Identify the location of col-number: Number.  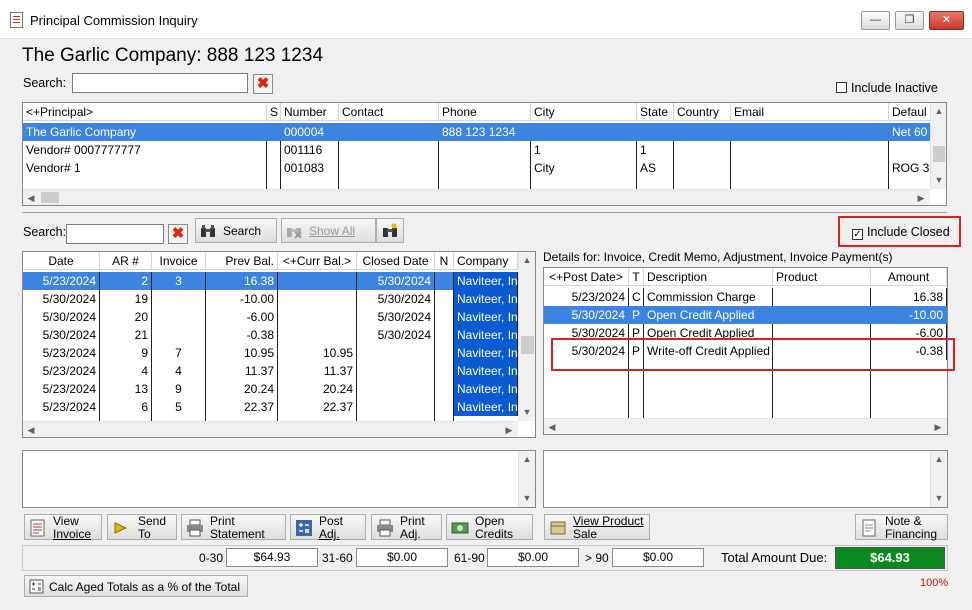
(310, 112).